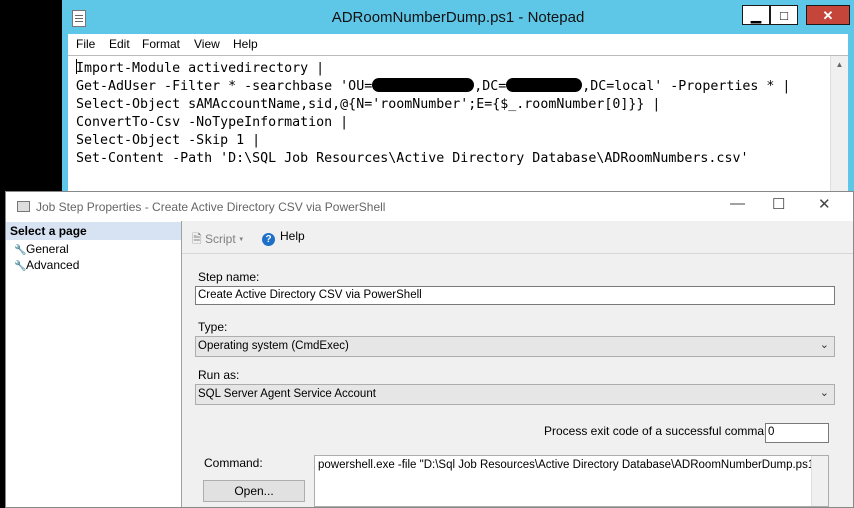 The width and height of the screenshot is (854, 508). Describe the element at coordinates (168, 140) in the screenshot. I see `code-line-5: Select-Object -Skip 1 |` at that location.